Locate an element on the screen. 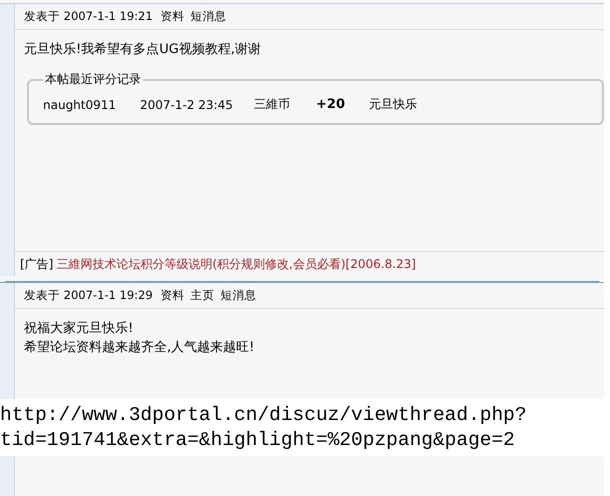 Image resolution: width=610 pixels, height=496 pixels. rating-time: 2007-1-2 23:45 is located at coordinates (187, 105).